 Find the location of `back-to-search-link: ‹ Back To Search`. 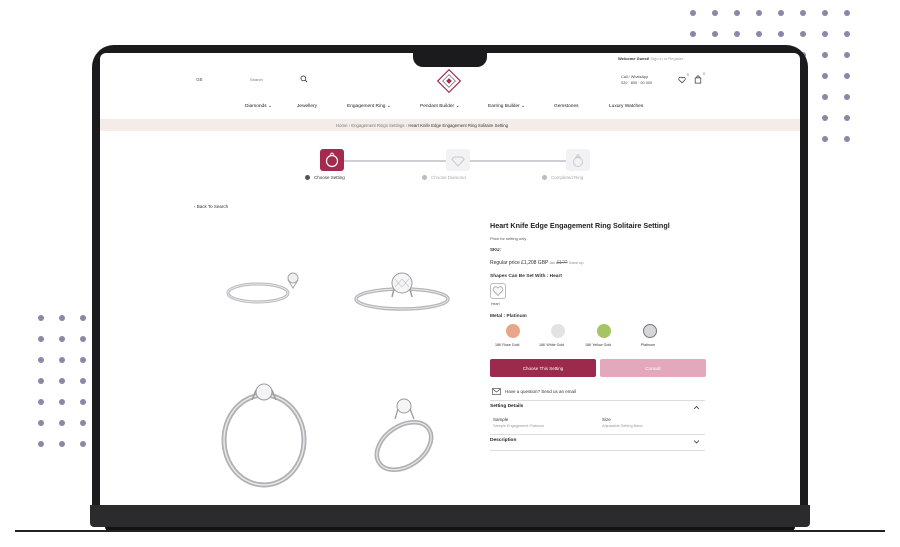

back-to-search-link: ‹ Back To Search is located at coordinates (211, 206).